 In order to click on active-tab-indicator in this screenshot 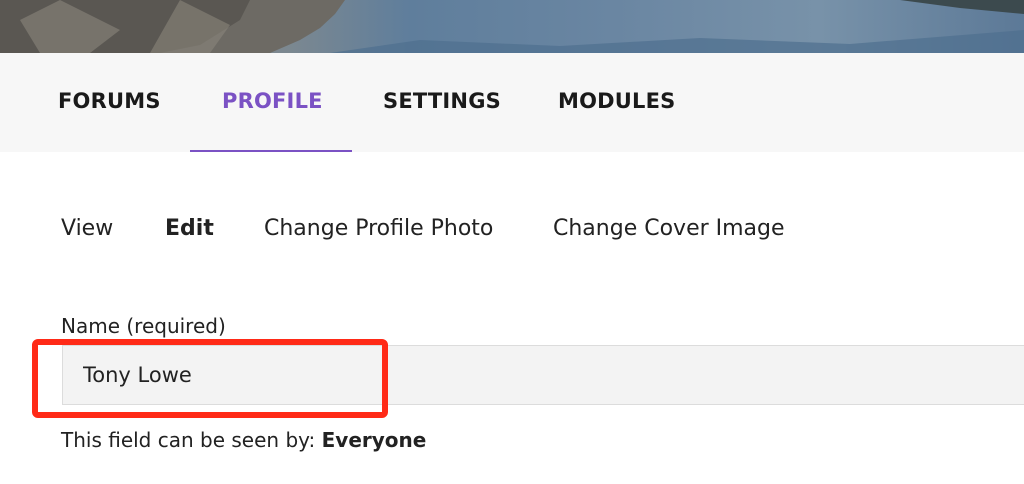, I will do `click(271, 151)`.